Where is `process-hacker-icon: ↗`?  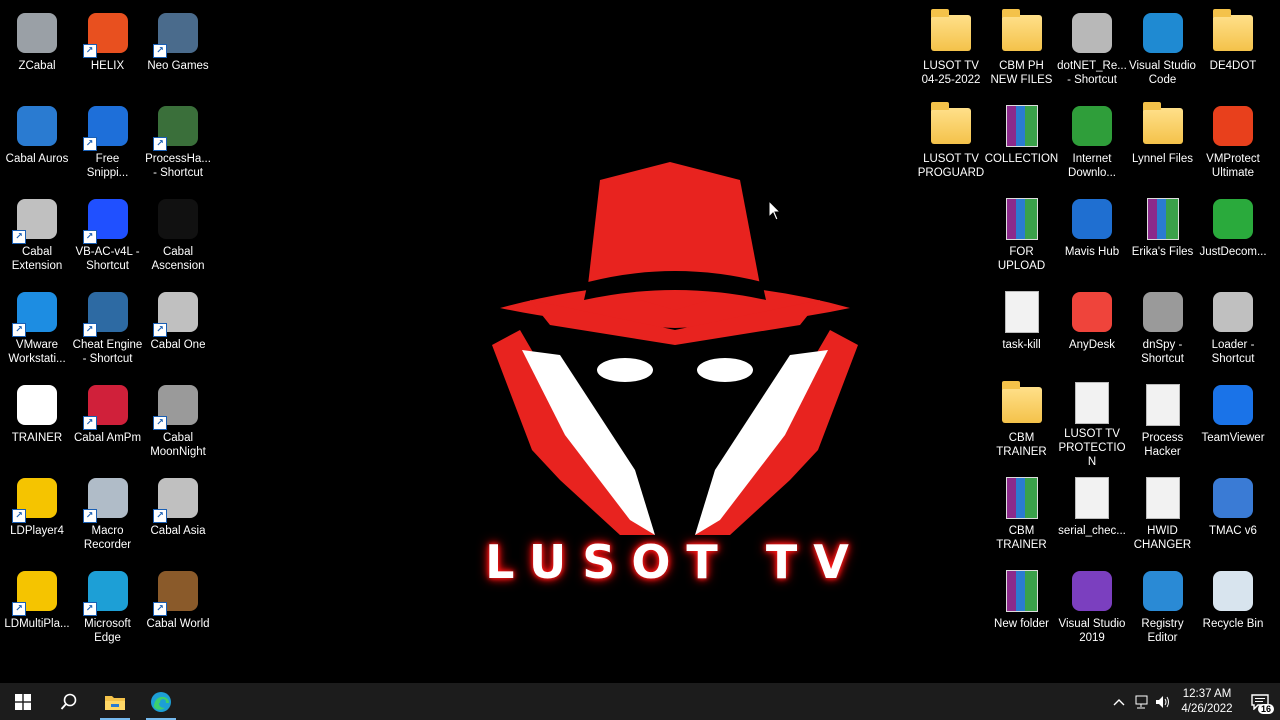 process-hacker-icon: ↗ is located at coordinates (177, 127).